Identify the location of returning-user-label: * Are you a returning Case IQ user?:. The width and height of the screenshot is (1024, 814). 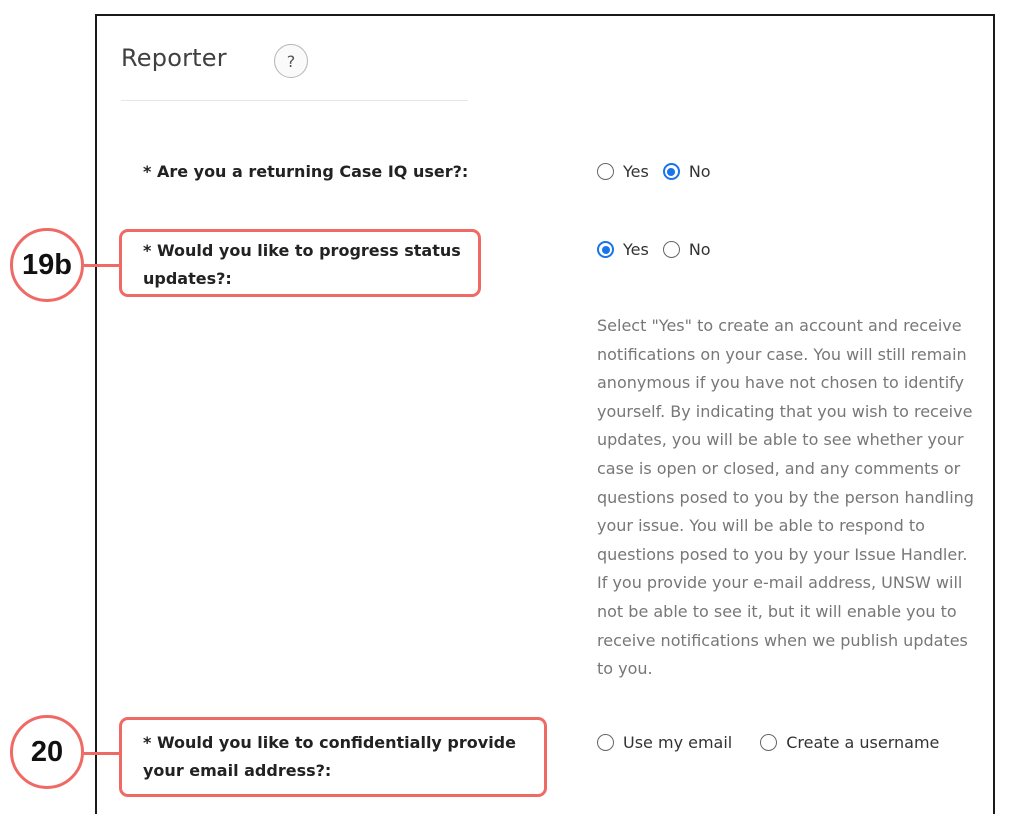
(306, 171).